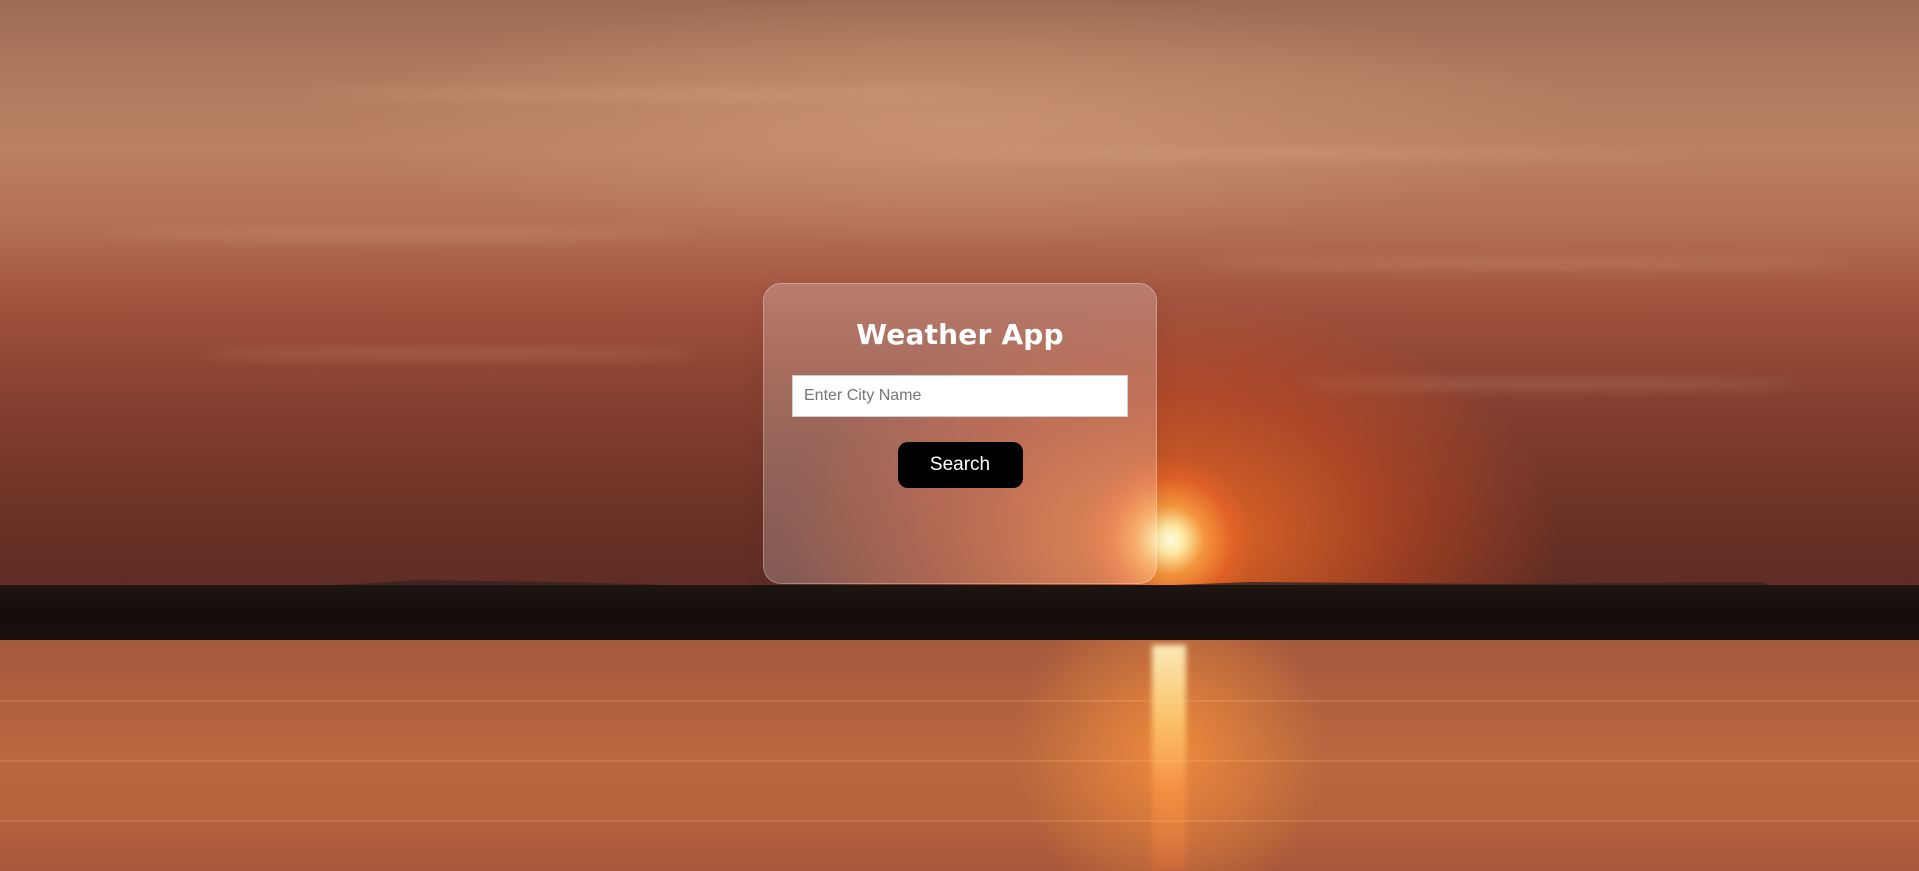 The height and width of the screenshot is (871, 1919). Describe the element at coordinates (960, 465) in the screenshot. I see `search-button: Search` at that location.